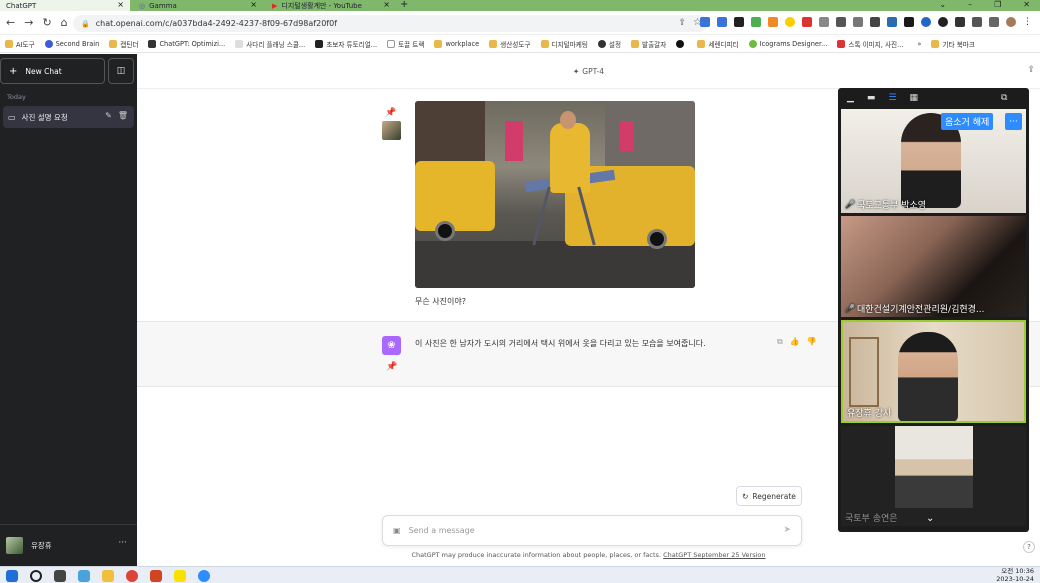  What do you see at coordinates (1015, 575) in the screenshot?
I see `system-clock: 오전 10:36 2023-10-24` at bounding box center [1015, 575].